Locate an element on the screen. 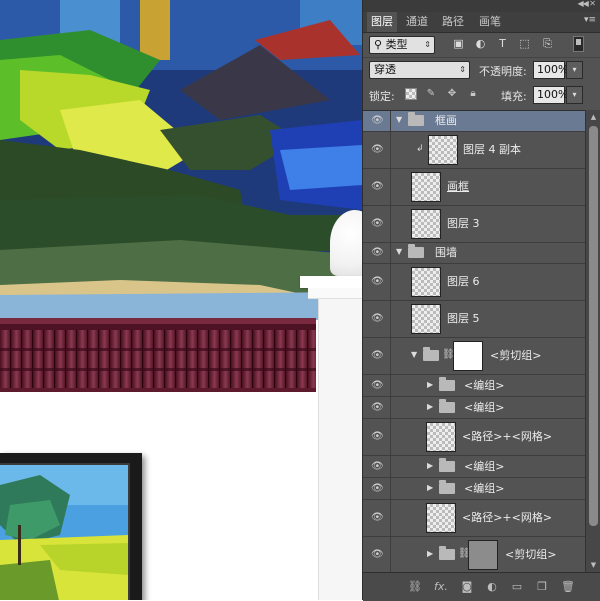 This screenshot has width=600, height=601. new-group-icon: ▭ is located at coordinates (517, 587).